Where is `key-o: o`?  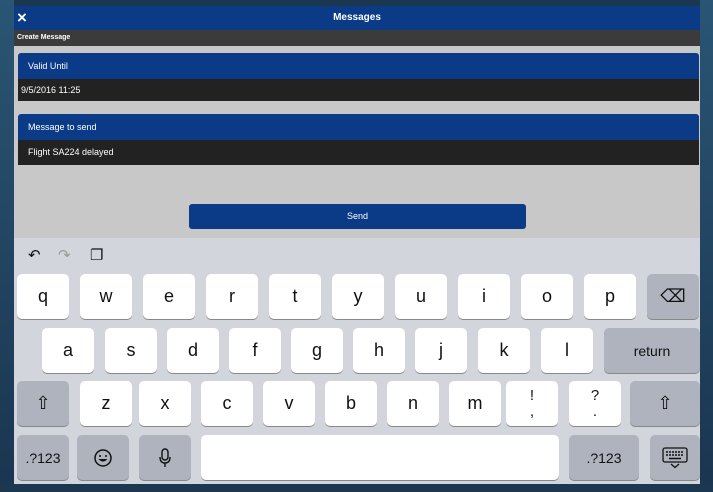
key-o: o is located at coordinates (547, 296).